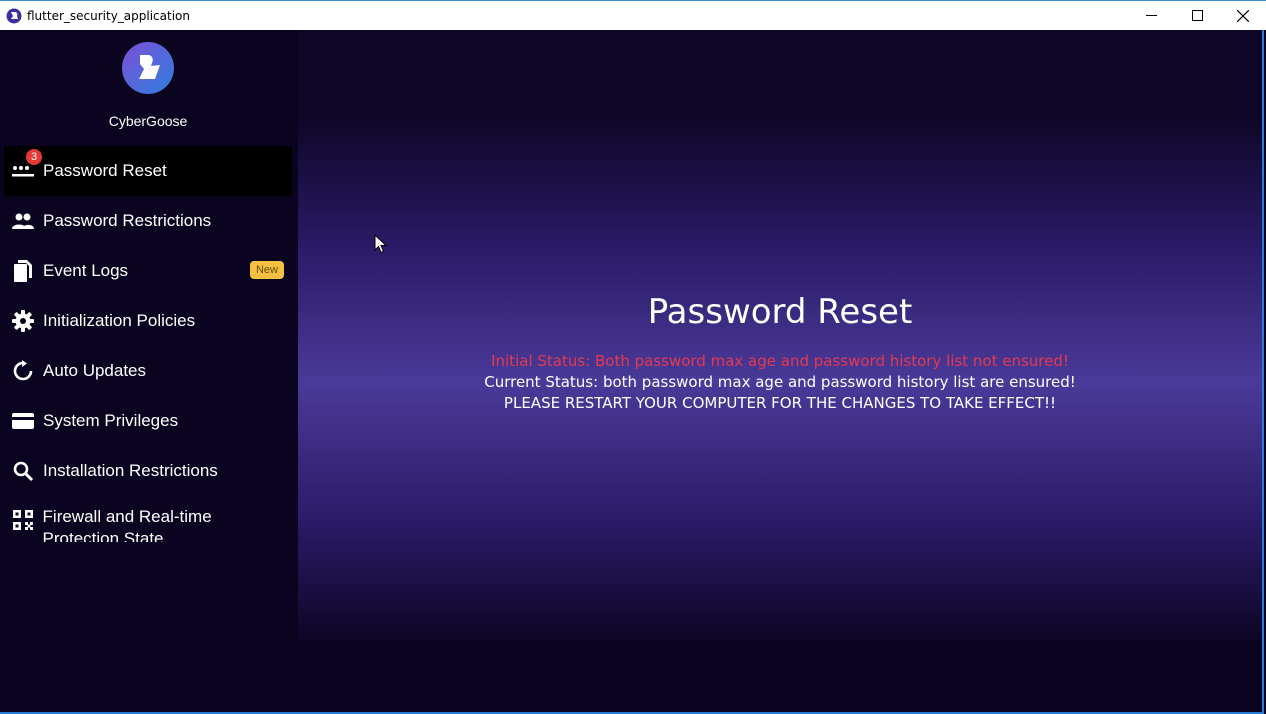 This screenshot has height=714, width=1266. What do you see at coordinates (148, 121) in the screenshot?
I see `brand-name: CyberGoose` at bounding box center [148, 121].